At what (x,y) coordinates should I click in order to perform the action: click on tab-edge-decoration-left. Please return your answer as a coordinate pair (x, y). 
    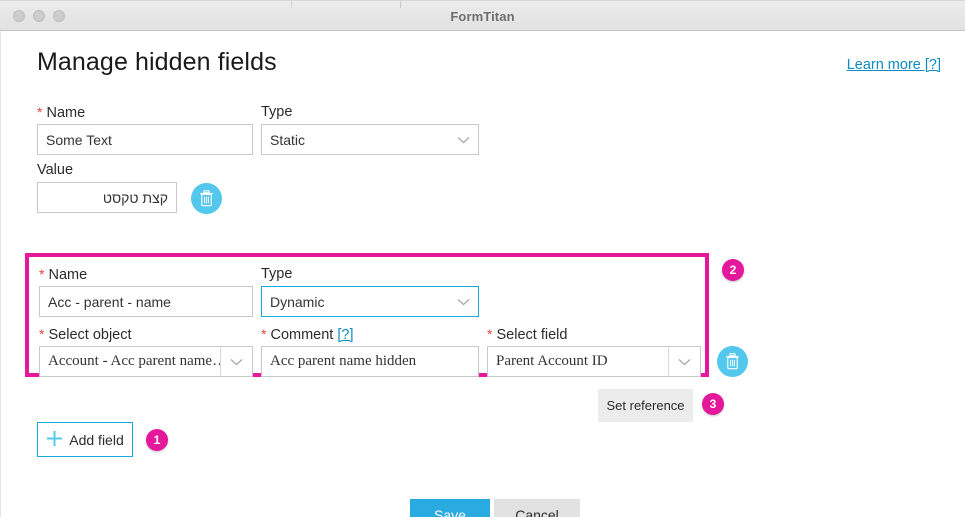
    Looking at the image, I should click on (291, 4).